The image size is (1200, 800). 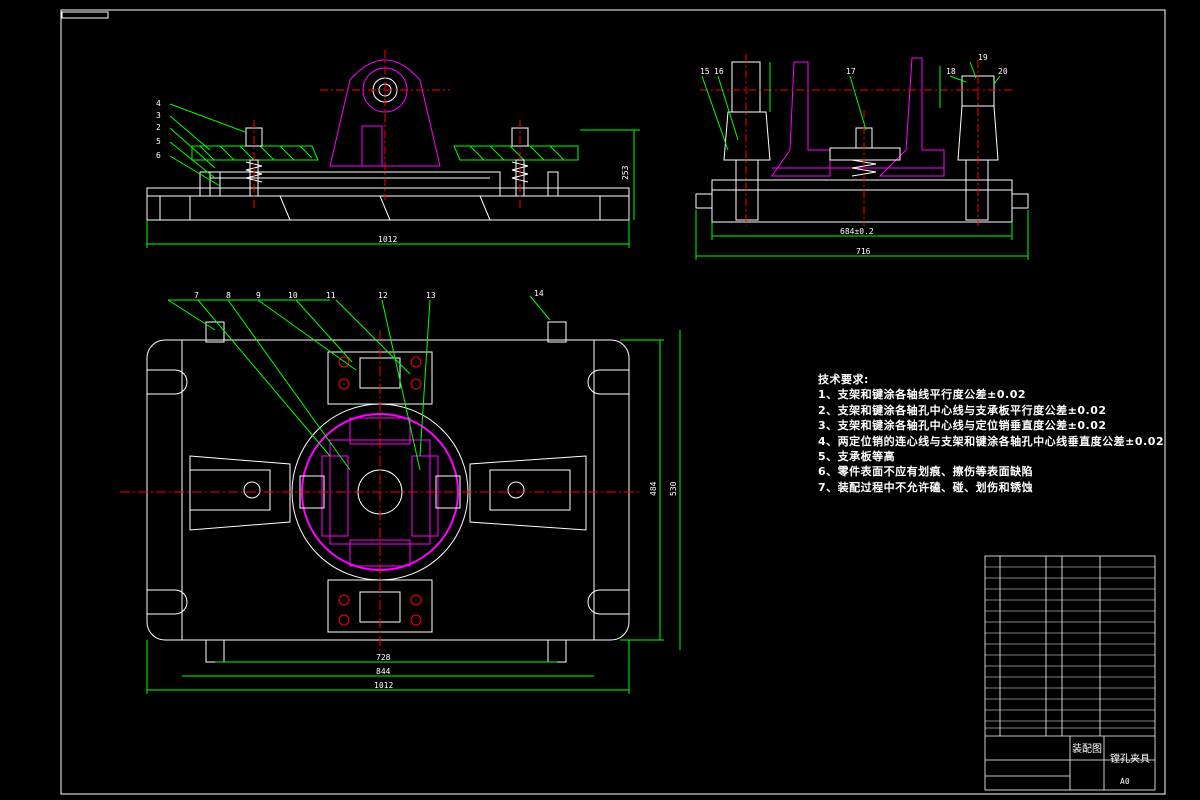 I want to click on balloon-label: 16, so click(x=719, y=71).